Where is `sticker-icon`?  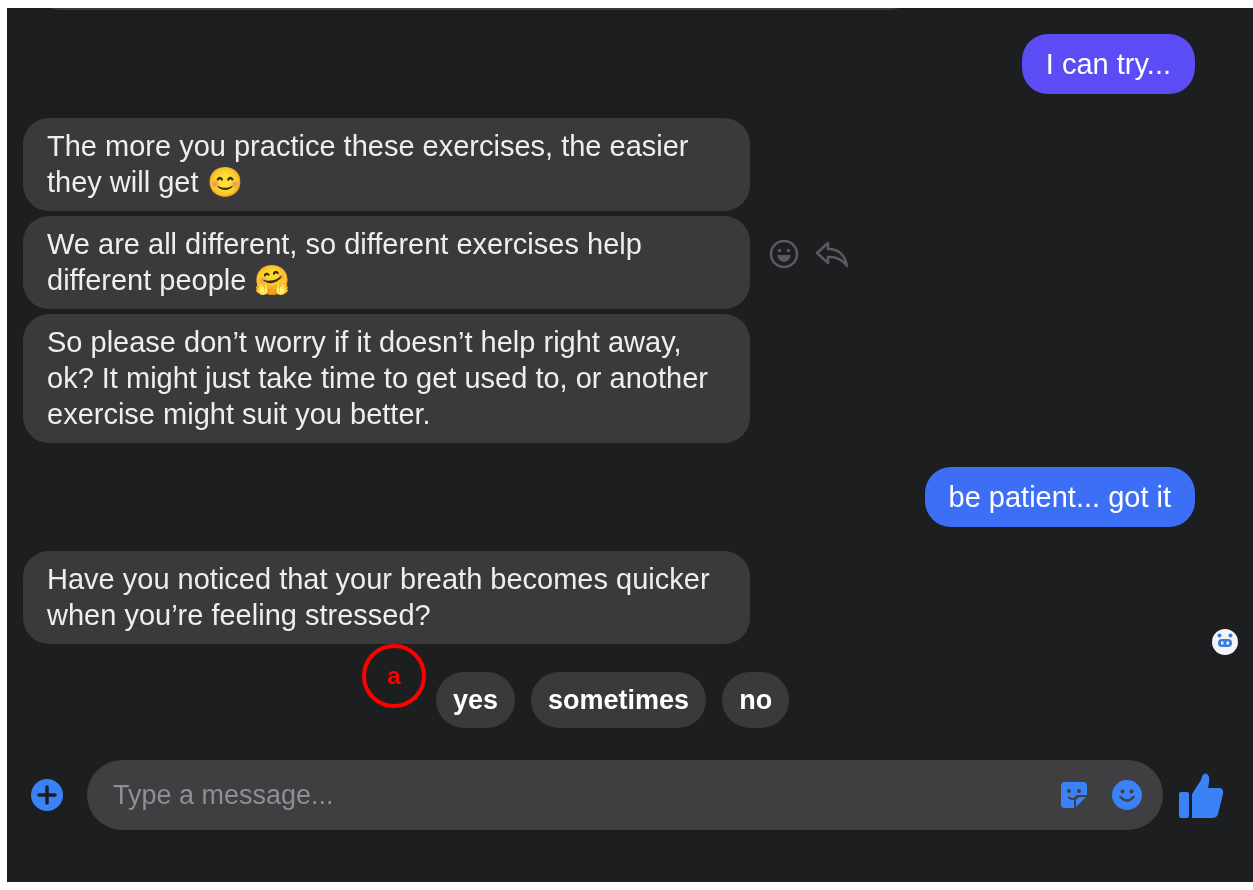 sticker-icon is located at coordinates (1074, 795).